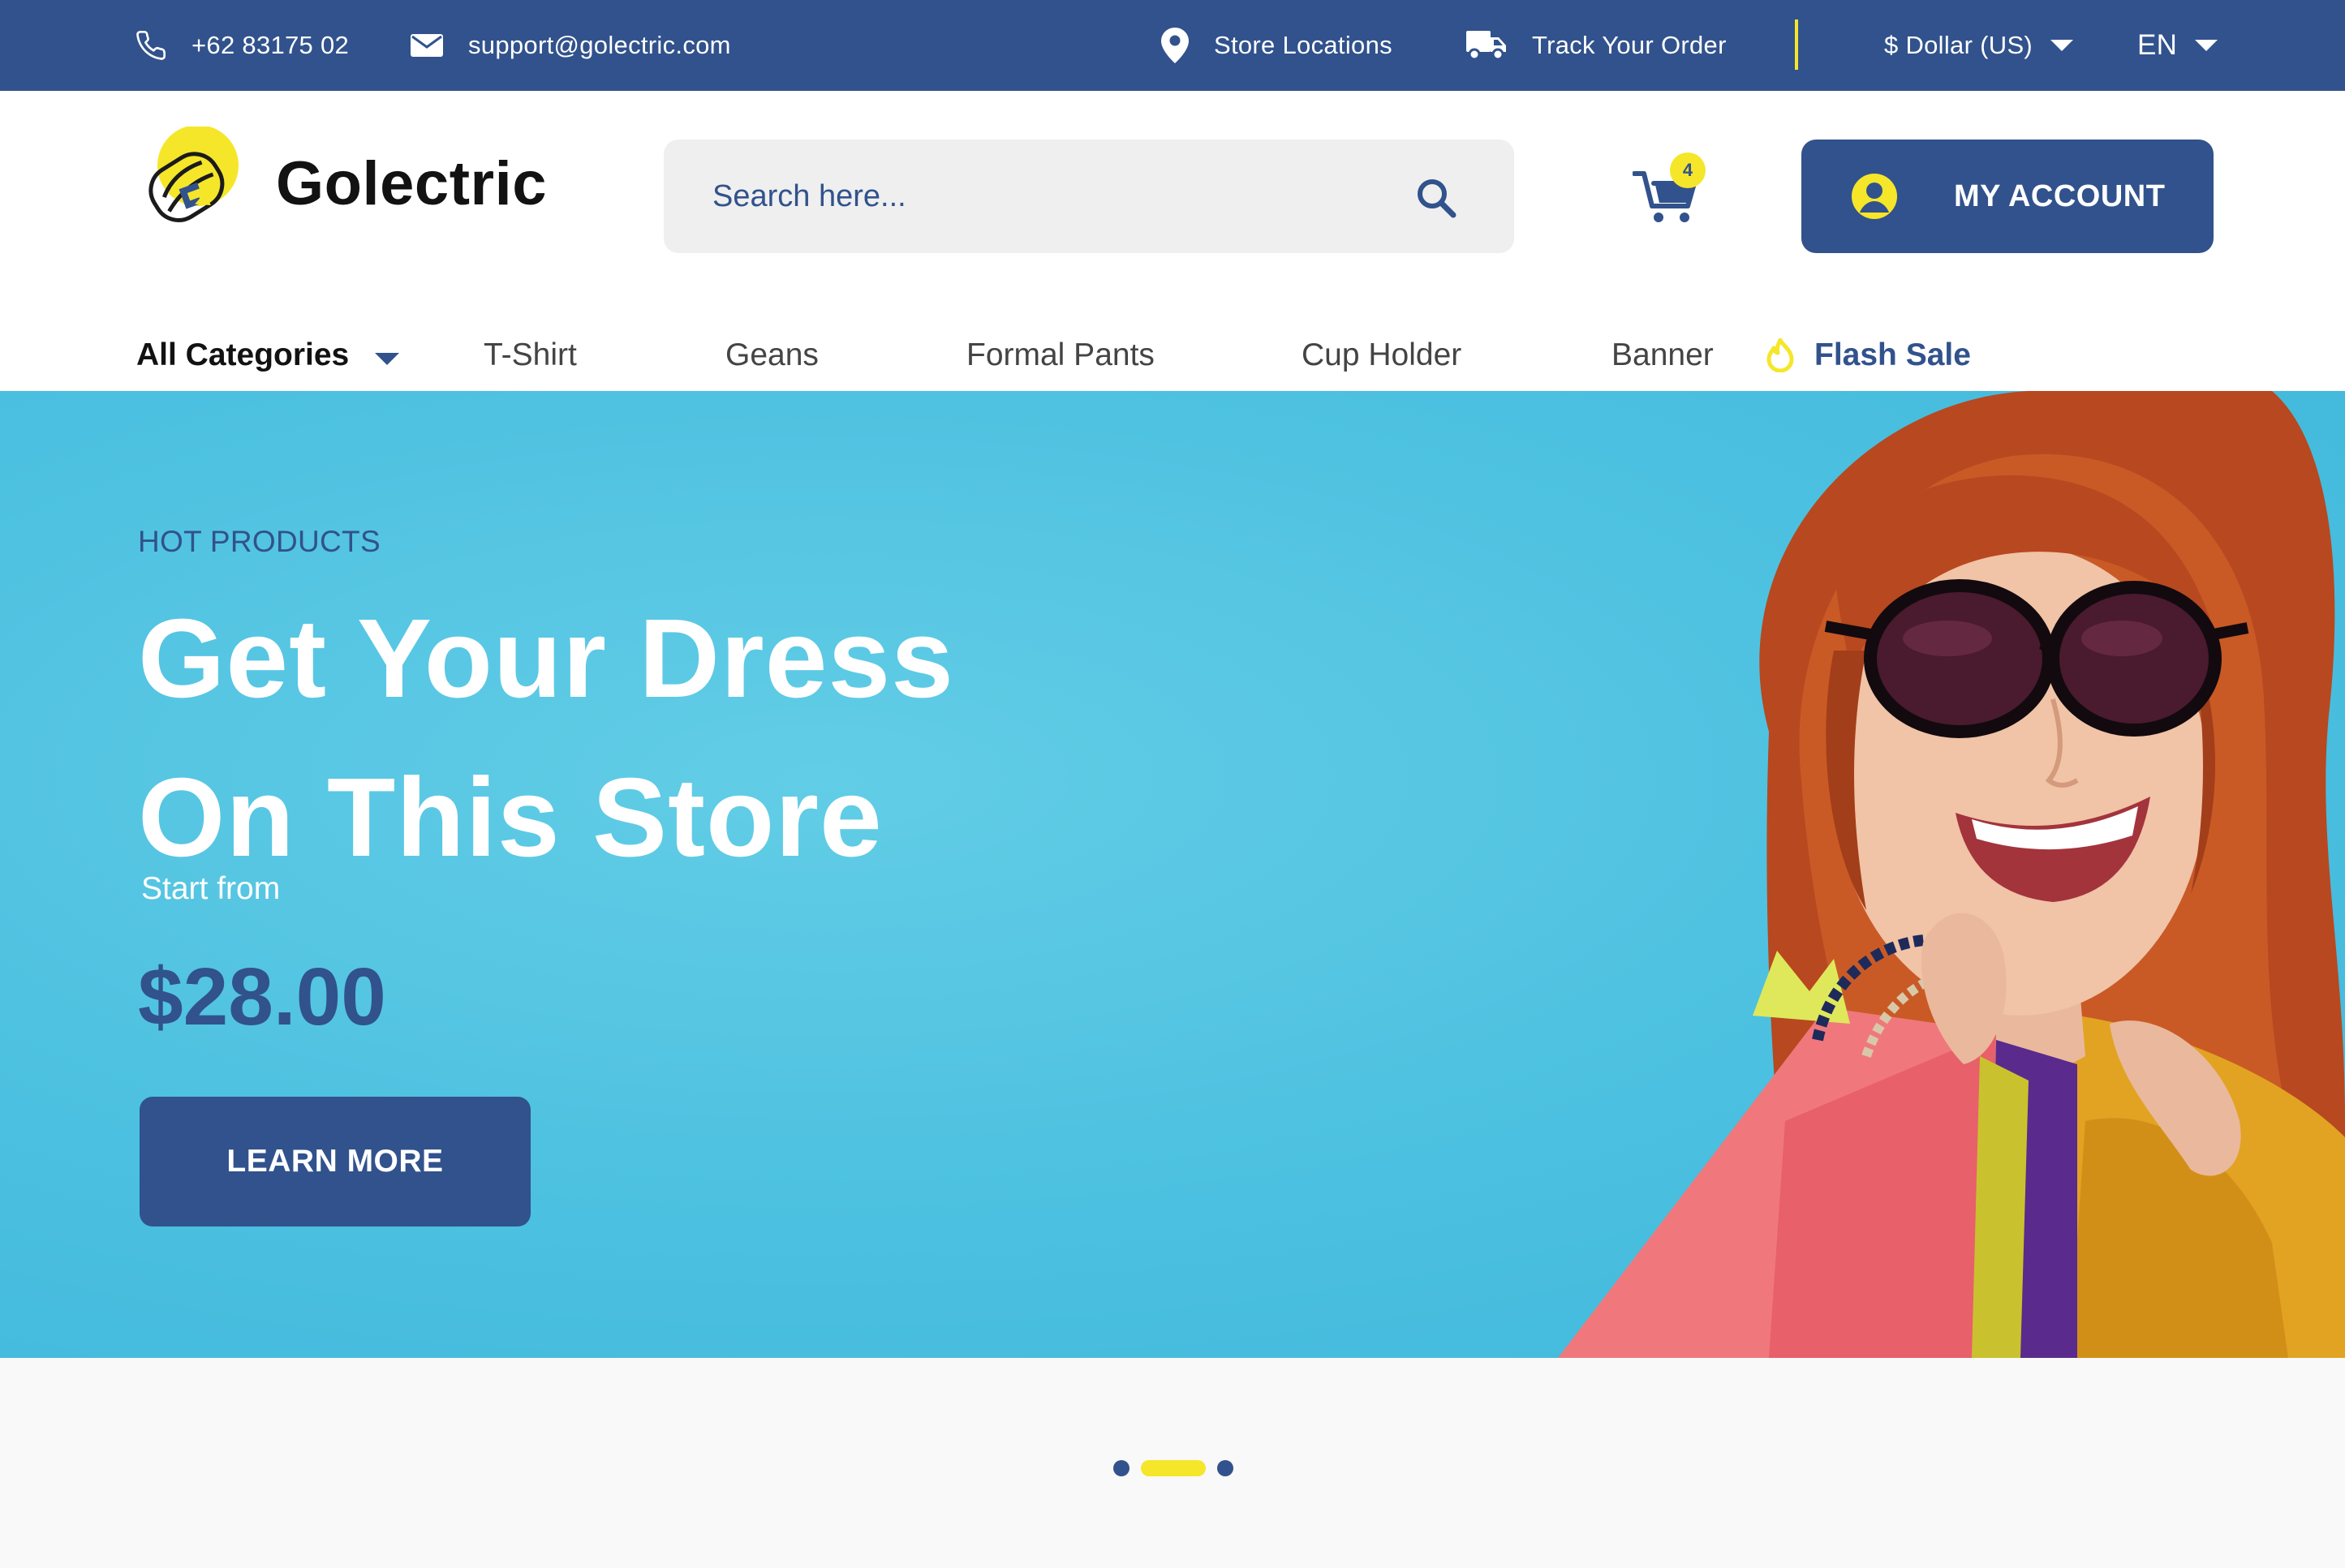 This screenshot has width=2345, height=1568. Describe the element at coordinates (1958, 45) in the screenshot. I see `currency-value: $ Dollar (US)` at that location.